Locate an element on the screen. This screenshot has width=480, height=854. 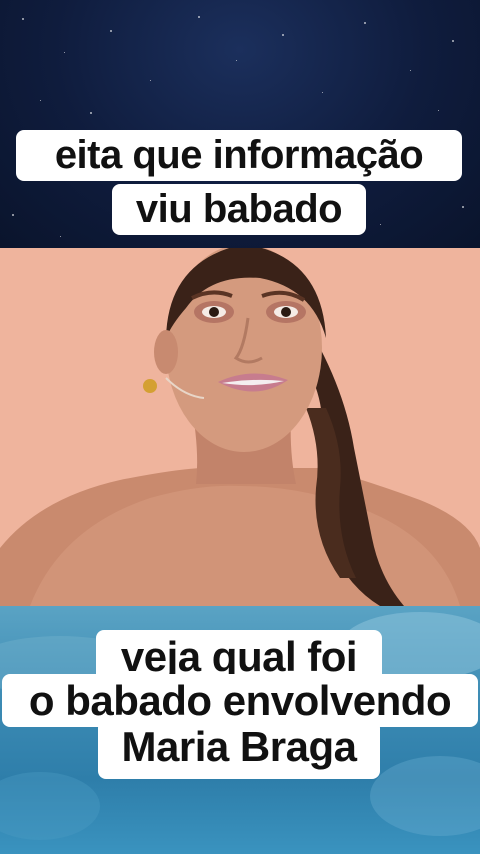
caption-top-line-1: eita que informação is located at coordinates (239, 156).